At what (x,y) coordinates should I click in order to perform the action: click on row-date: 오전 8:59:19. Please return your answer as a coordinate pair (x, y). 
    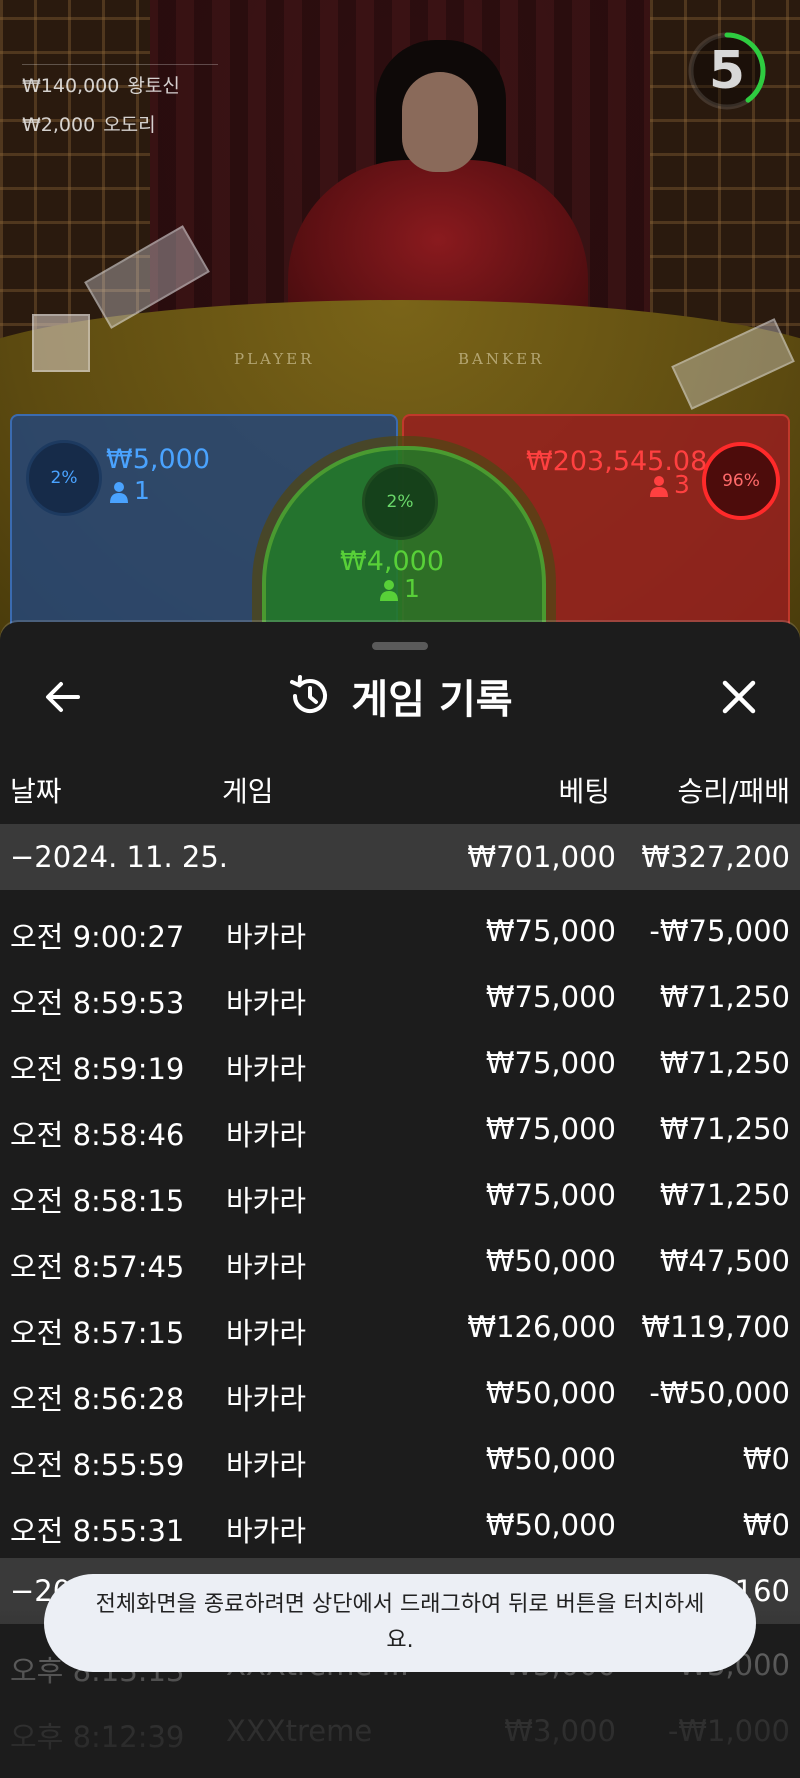
    Looking at the image, I should click on (97, 1069).